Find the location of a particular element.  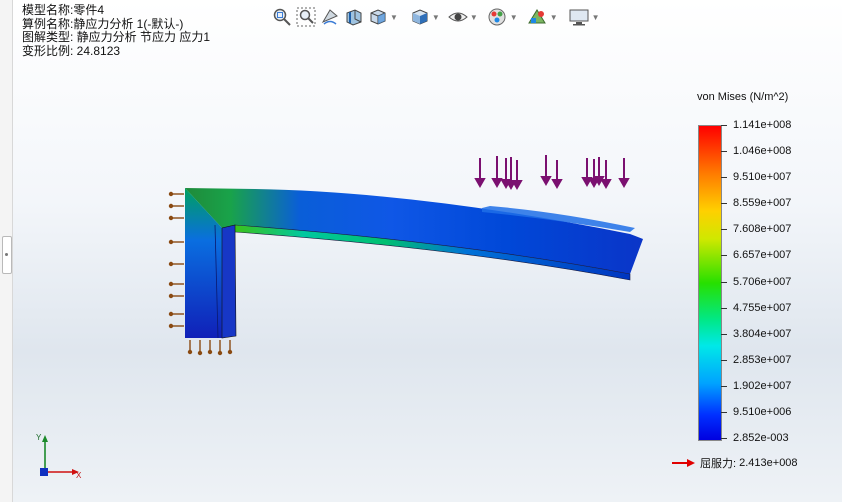

plot-type-text: 图解类型: 静应力分析 节应力 应力1 is located at coordinates (116, 37).